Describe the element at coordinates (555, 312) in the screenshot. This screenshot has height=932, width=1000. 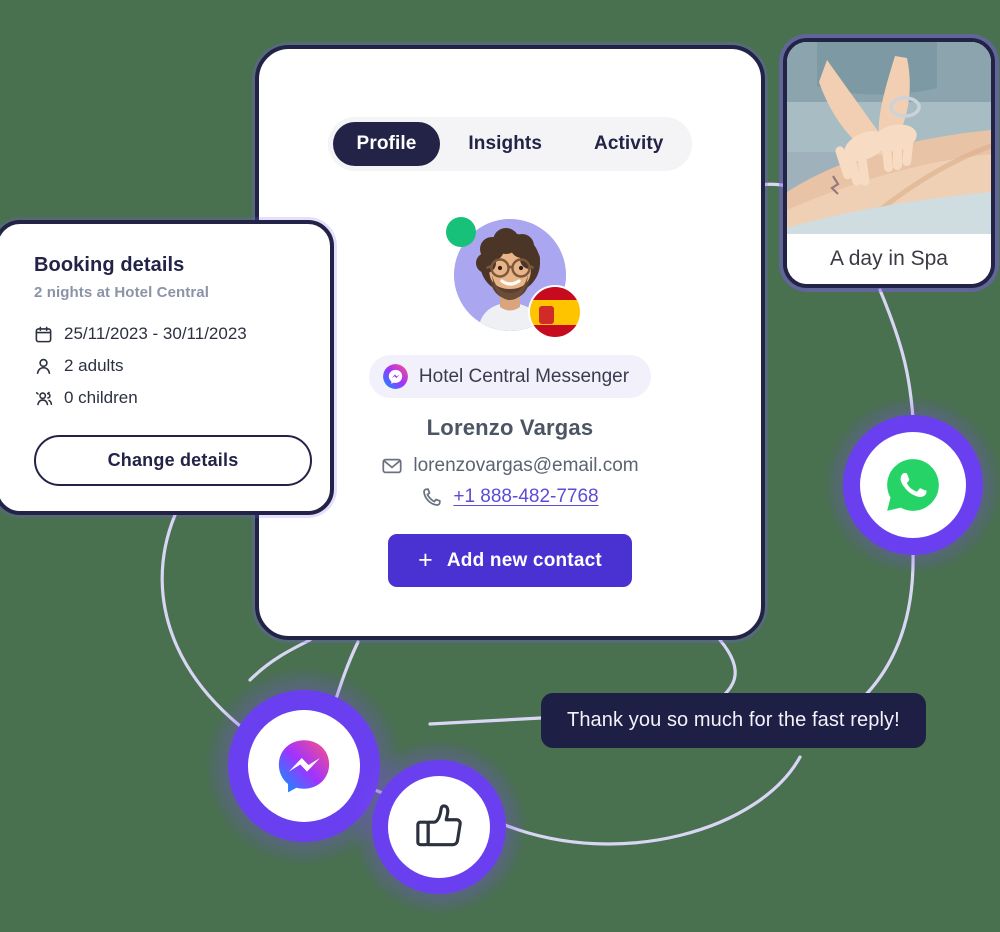
I see `spain-flag-icon` at that location.